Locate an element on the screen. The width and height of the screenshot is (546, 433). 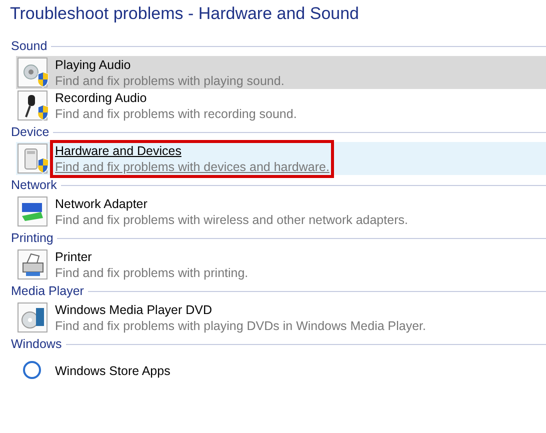
item-title: Hardware and Devices is located at coordinates (118, 150).